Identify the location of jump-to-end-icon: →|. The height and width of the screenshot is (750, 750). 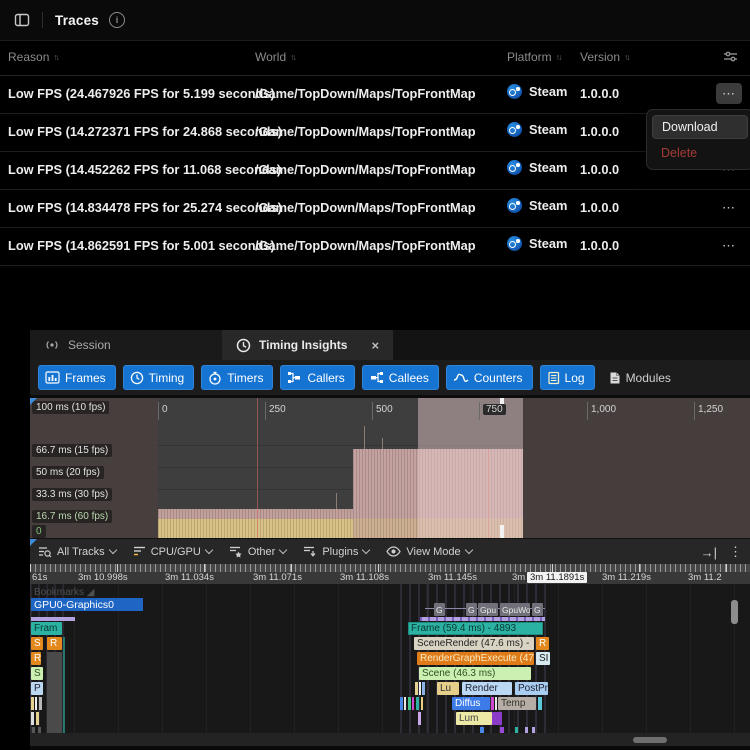
(709, 552).